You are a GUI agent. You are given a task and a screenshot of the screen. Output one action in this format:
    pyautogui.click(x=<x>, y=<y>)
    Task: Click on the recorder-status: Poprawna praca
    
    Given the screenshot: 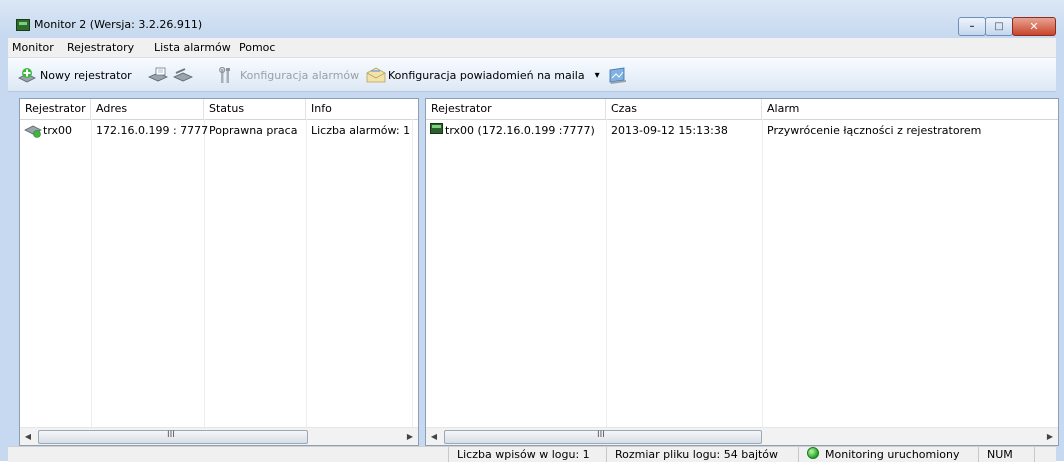 What is the action you would take?
    pyautogui.click(x=253, y=130)
    